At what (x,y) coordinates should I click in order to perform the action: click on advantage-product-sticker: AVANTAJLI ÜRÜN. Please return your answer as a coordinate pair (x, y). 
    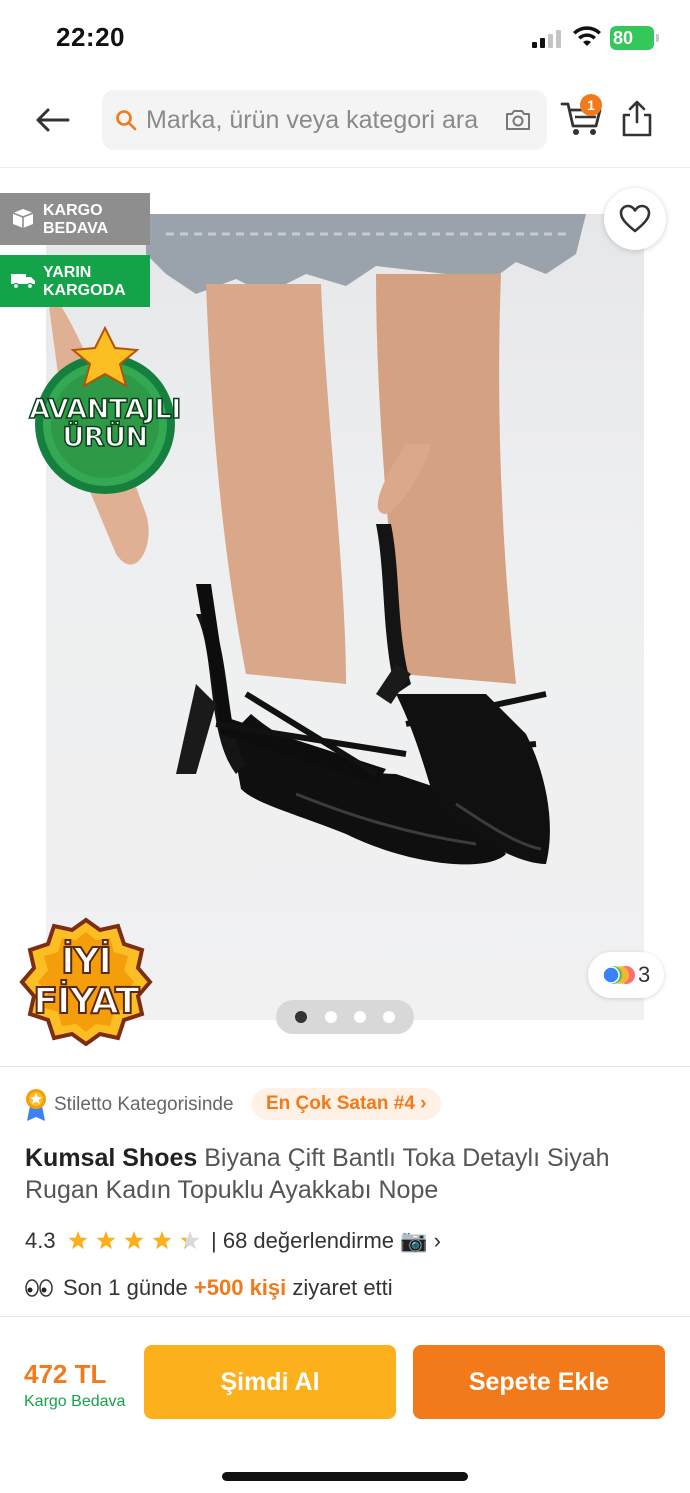
    Looking at the image, I should click on (105, 411).